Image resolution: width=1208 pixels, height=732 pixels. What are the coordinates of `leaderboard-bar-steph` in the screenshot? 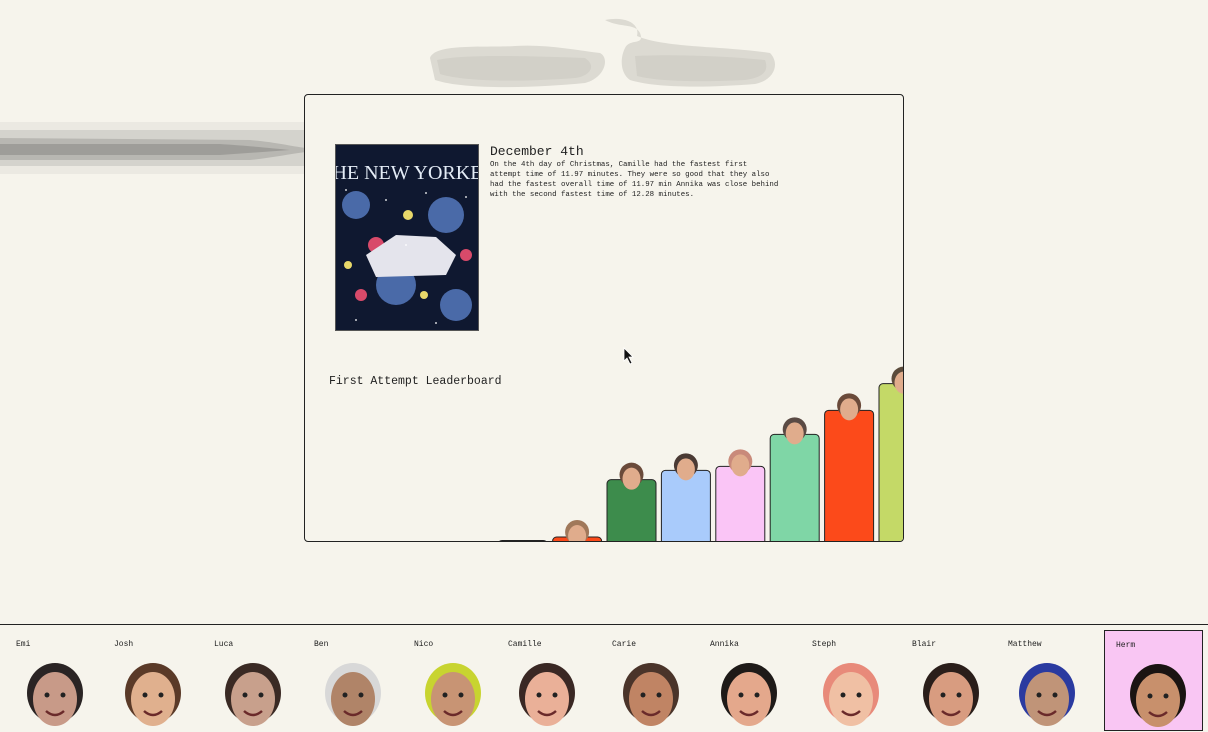 It's located at (794, 487).